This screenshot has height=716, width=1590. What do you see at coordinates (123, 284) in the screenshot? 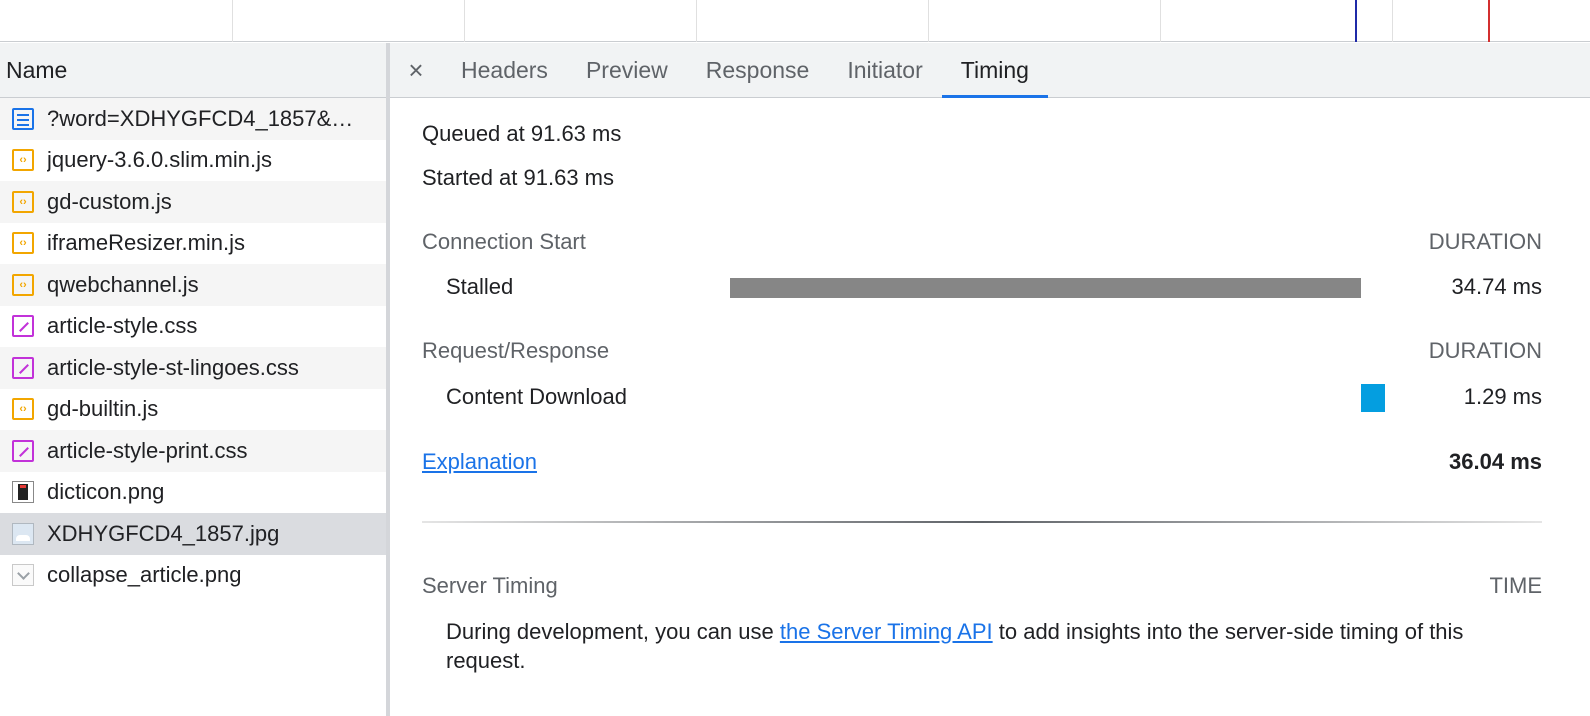
I see `request-name: qwebchannel.js` at bounding box center [123, 284].